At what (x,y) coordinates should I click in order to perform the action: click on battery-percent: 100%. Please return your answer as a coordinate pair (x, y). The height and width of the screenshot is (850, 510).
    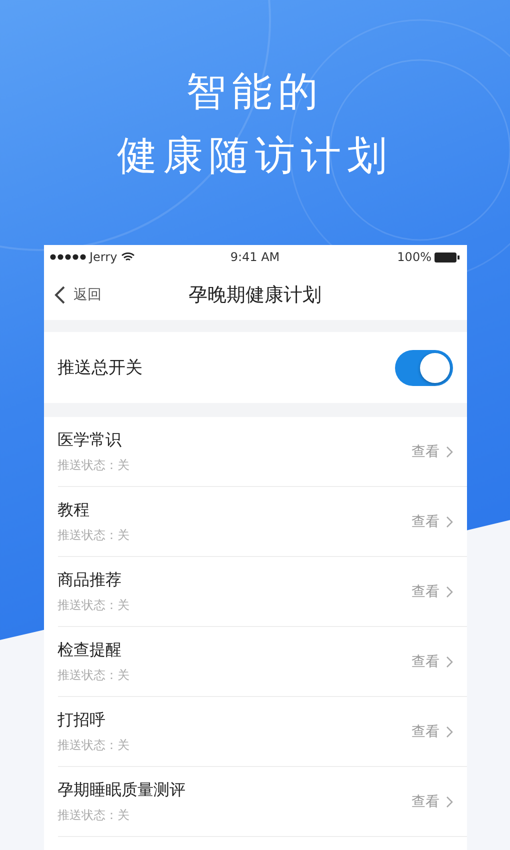
    Looking at the image, I should click on (414, 257).